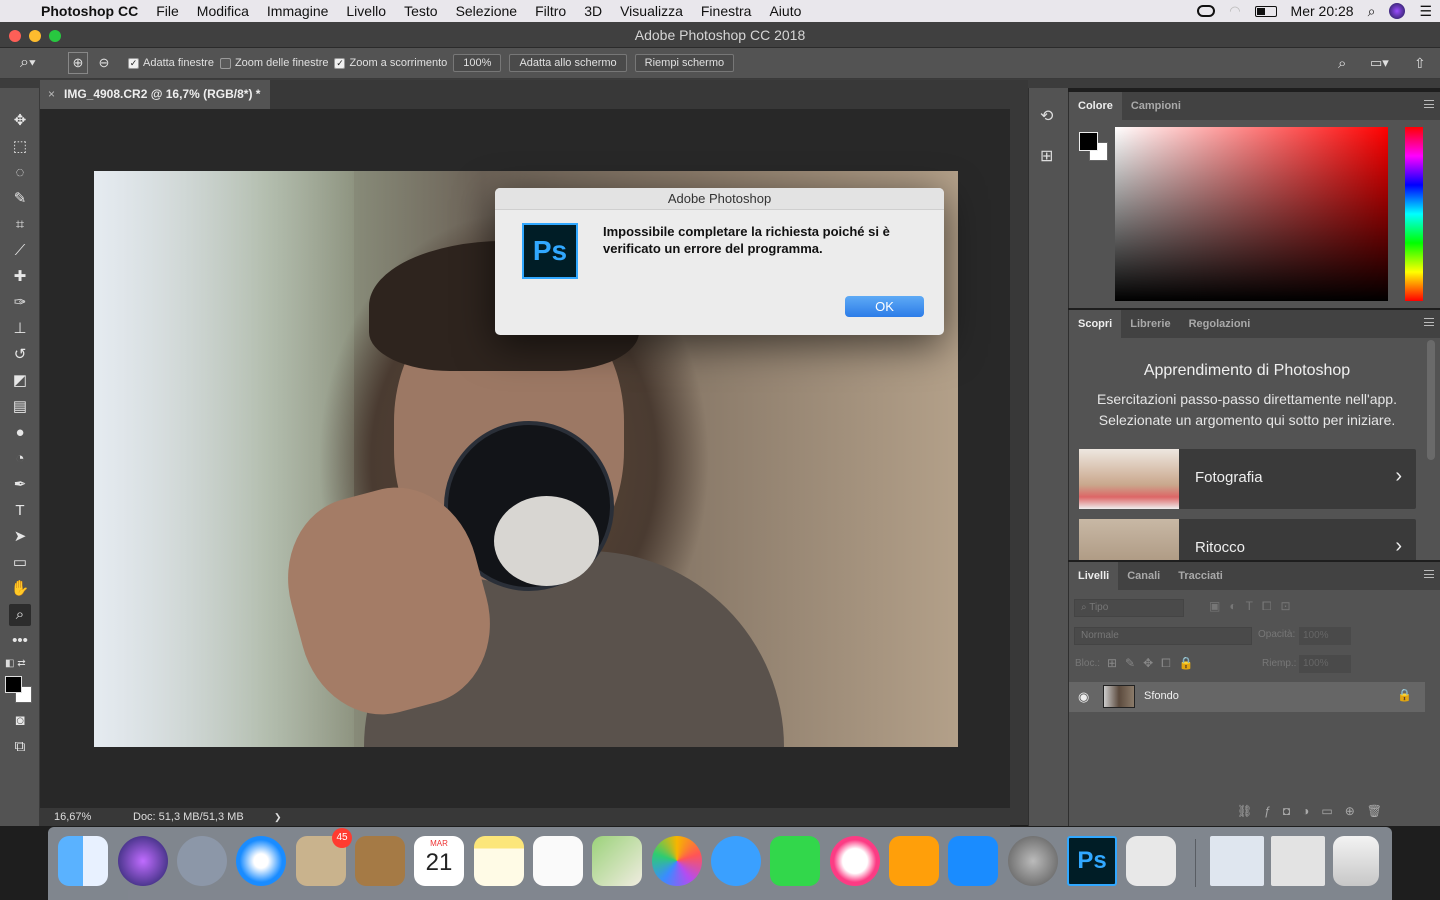 The image size is (1440, 900). I want to click on swap-colors-icon: ◧ ⇄, so click(15, 663).